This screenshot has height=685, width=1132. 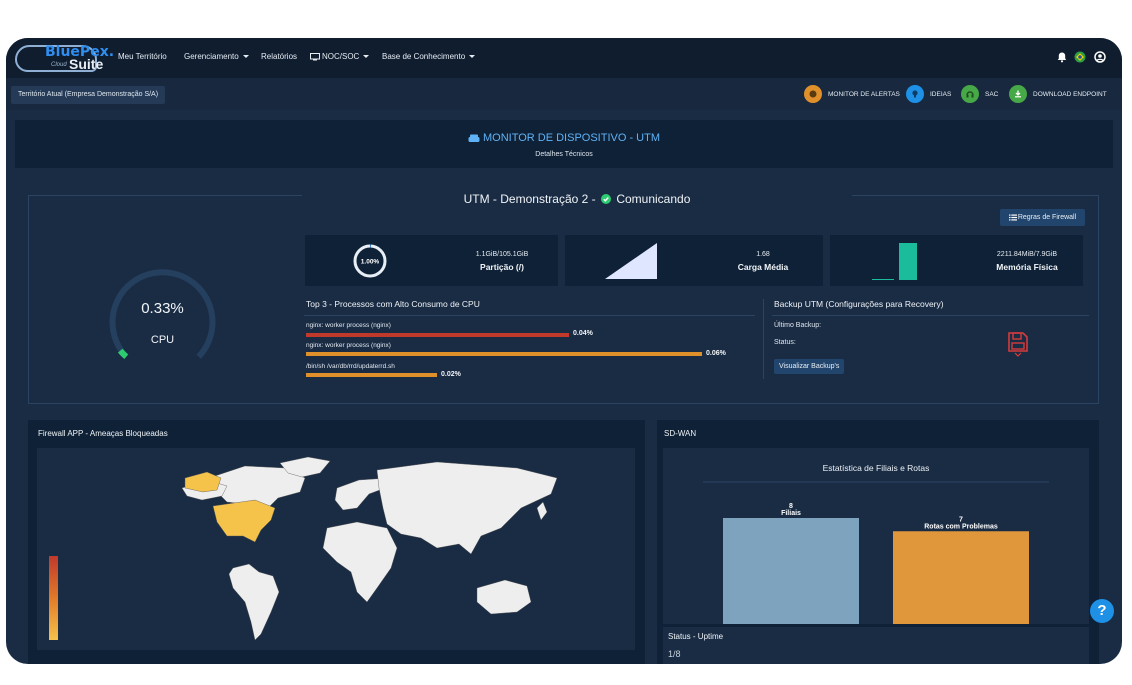 I want to click on chart-data-label: 7, so click(x=961, y=519).